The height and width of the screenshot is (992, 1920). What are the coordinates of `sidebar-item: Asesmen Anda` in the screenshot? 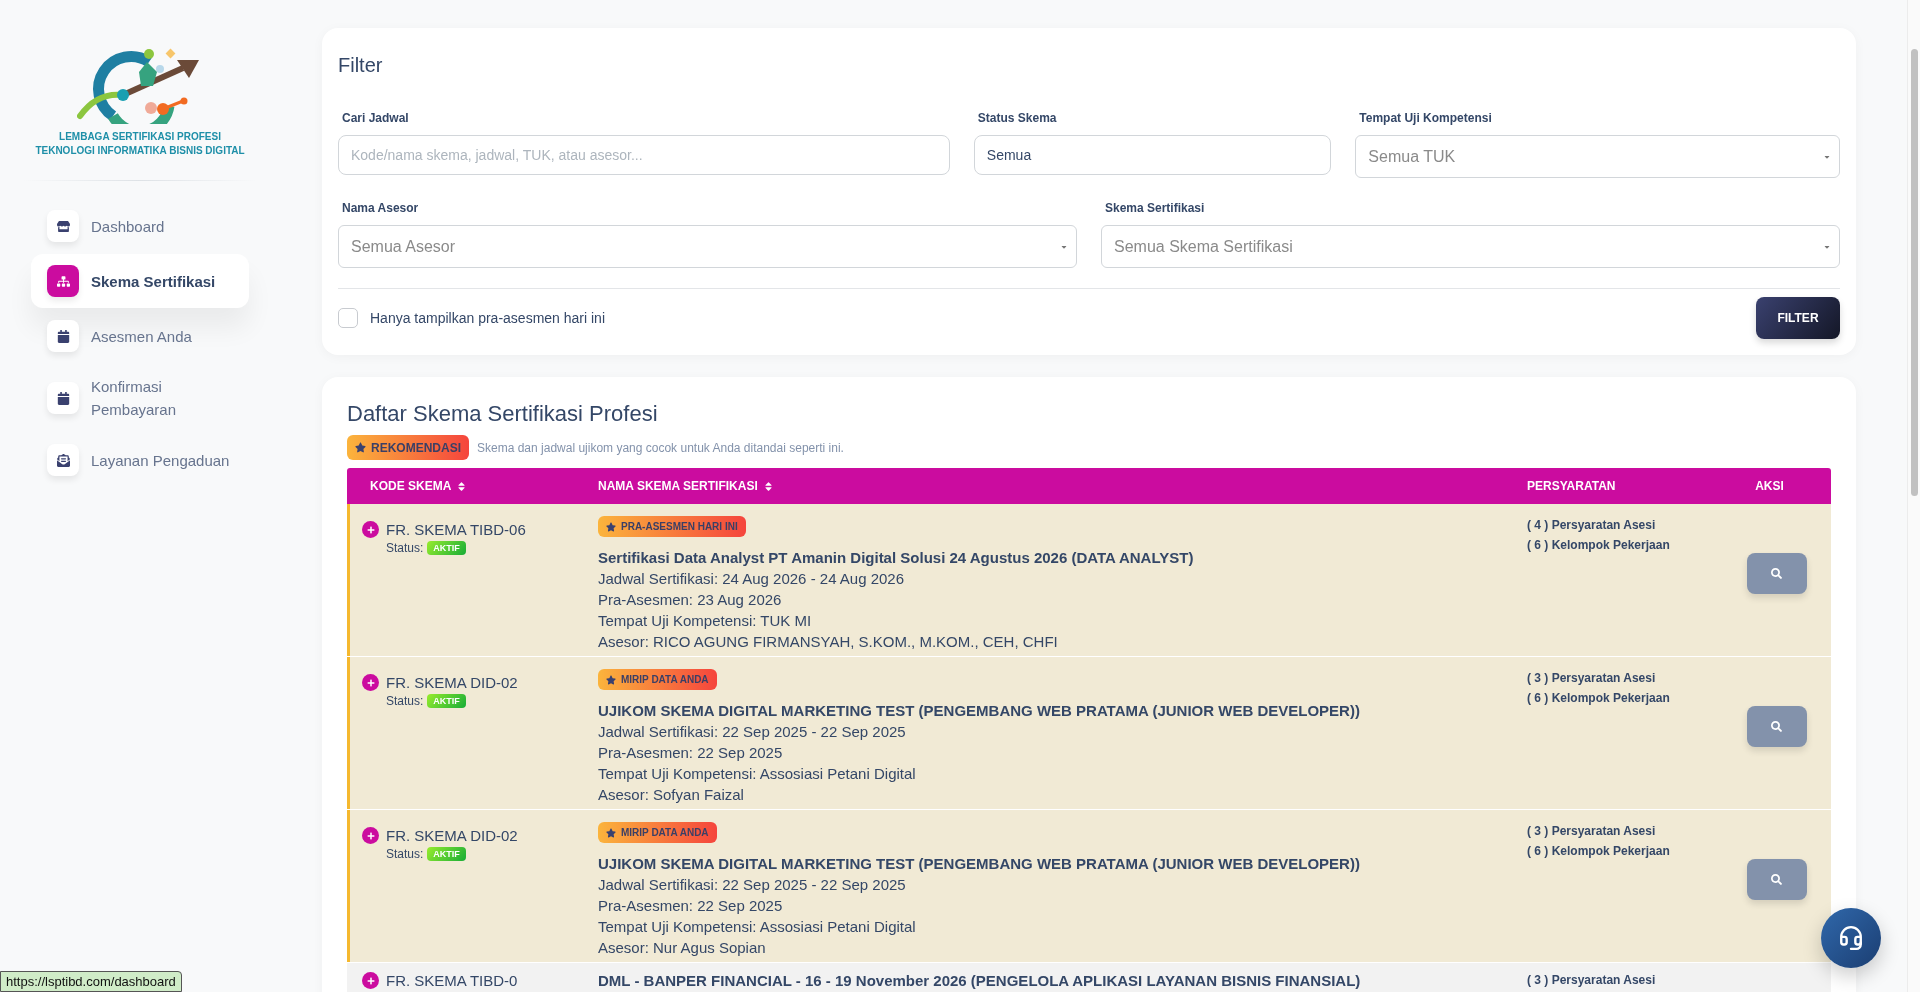 It's located at (140, 336).